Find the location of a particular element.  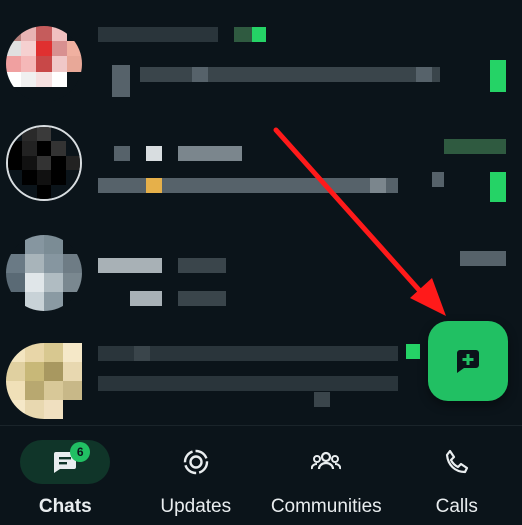

new-chat-icon is located at coordinates (468, 361).